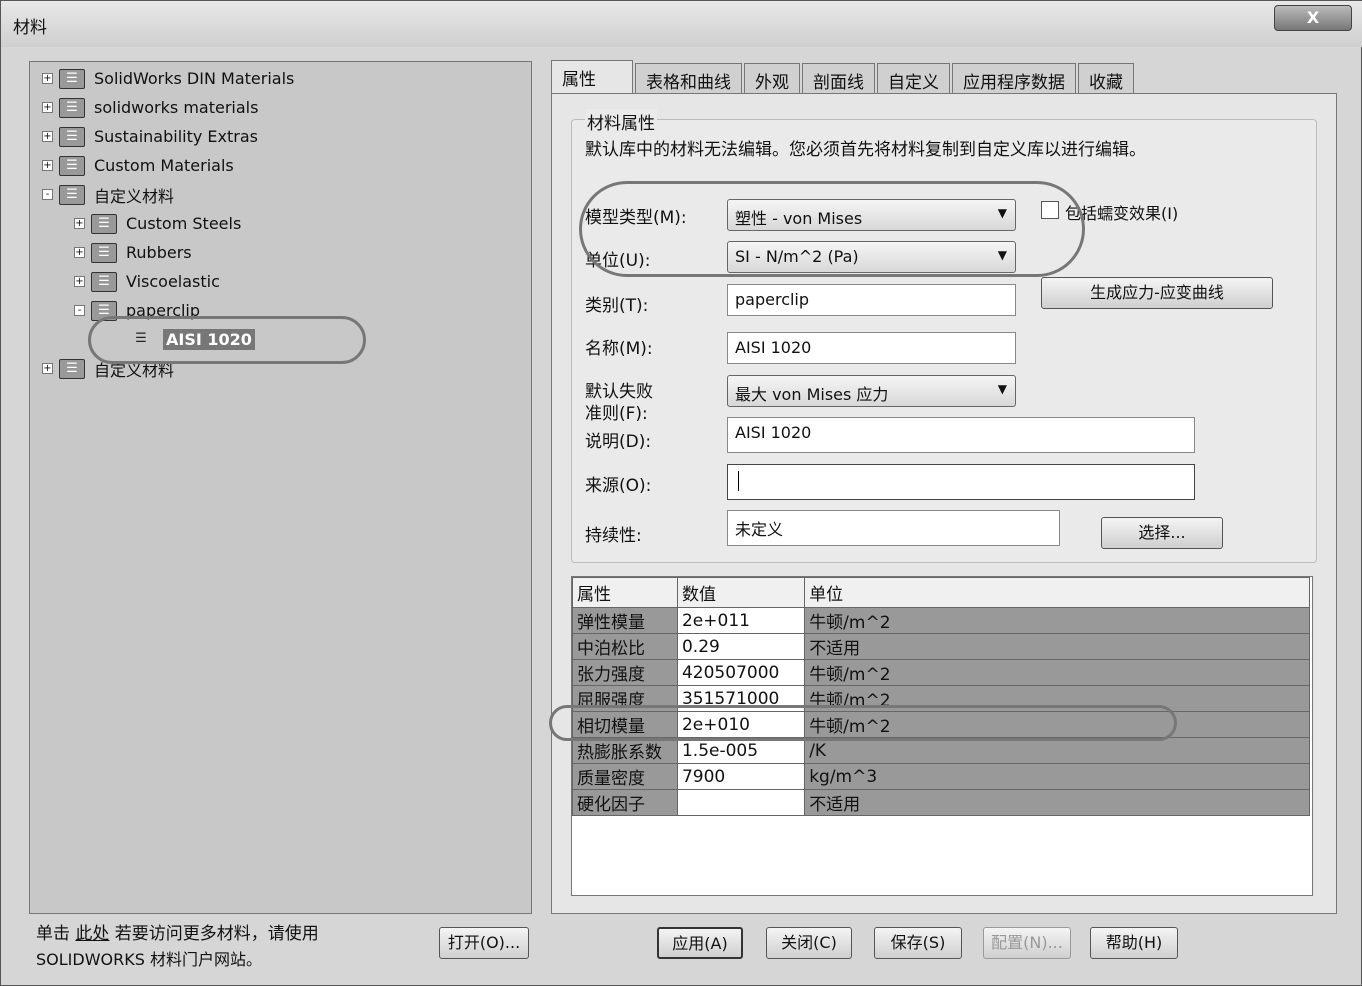 The image size is (1362, 986). What do you see at coordinates (1002, 389) in the screenshot?
I see `chevron-down-icon: ▼` at bounding box center [1002, 389].